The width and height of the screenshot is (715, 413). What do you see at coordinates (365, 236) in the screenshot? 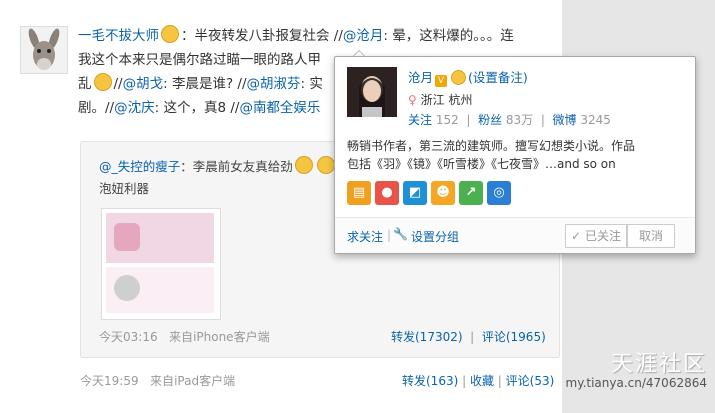
I see `request-follow-link: 求关注` at bounding box center [365, 236].